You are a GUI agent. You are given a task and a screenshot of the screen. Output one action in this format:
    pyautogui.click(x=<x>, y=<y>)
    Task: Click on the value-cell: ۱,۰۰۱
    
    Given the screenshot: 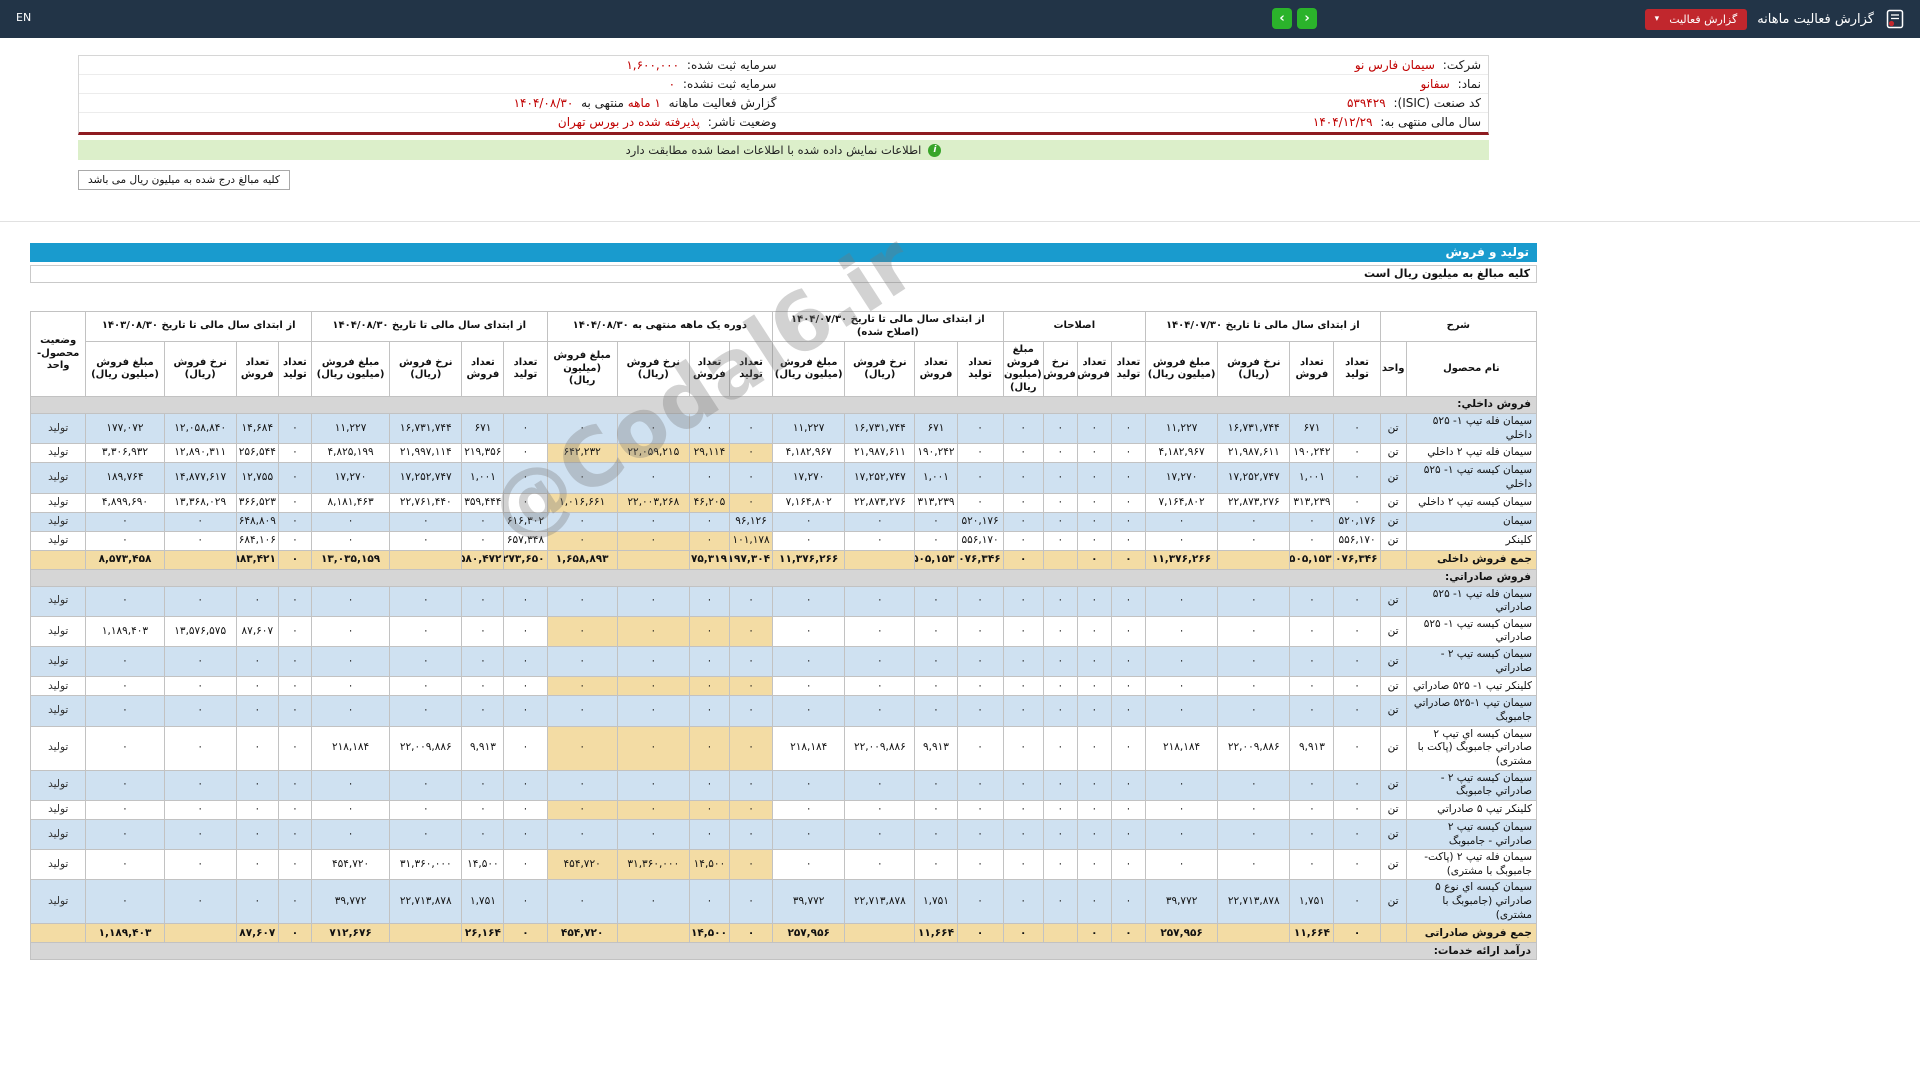 What is the action you would take?
    pyautogui.click(x=483, y=478)
    